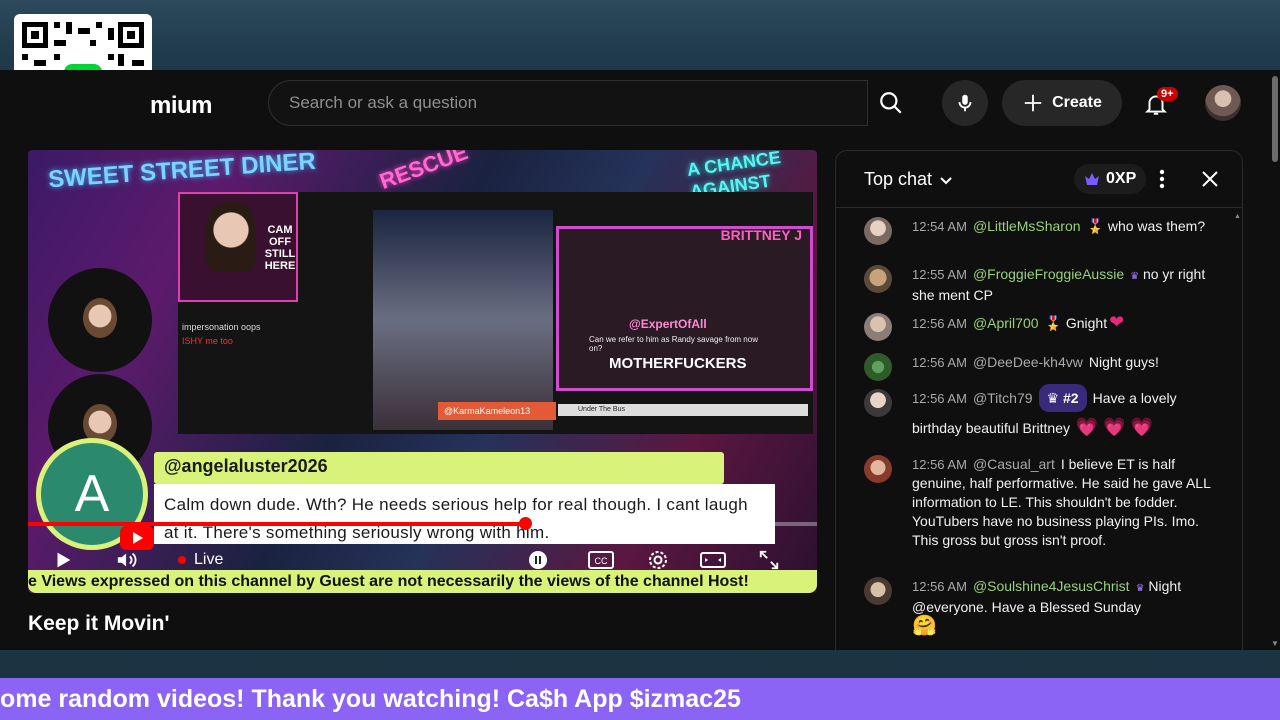 The height and width of the screenshot is (720, 1280). Describe the element at coordinates (1114, 427) in the screenshot. I see `heart-emoji-icon: 💗 💗 💗` at that location.